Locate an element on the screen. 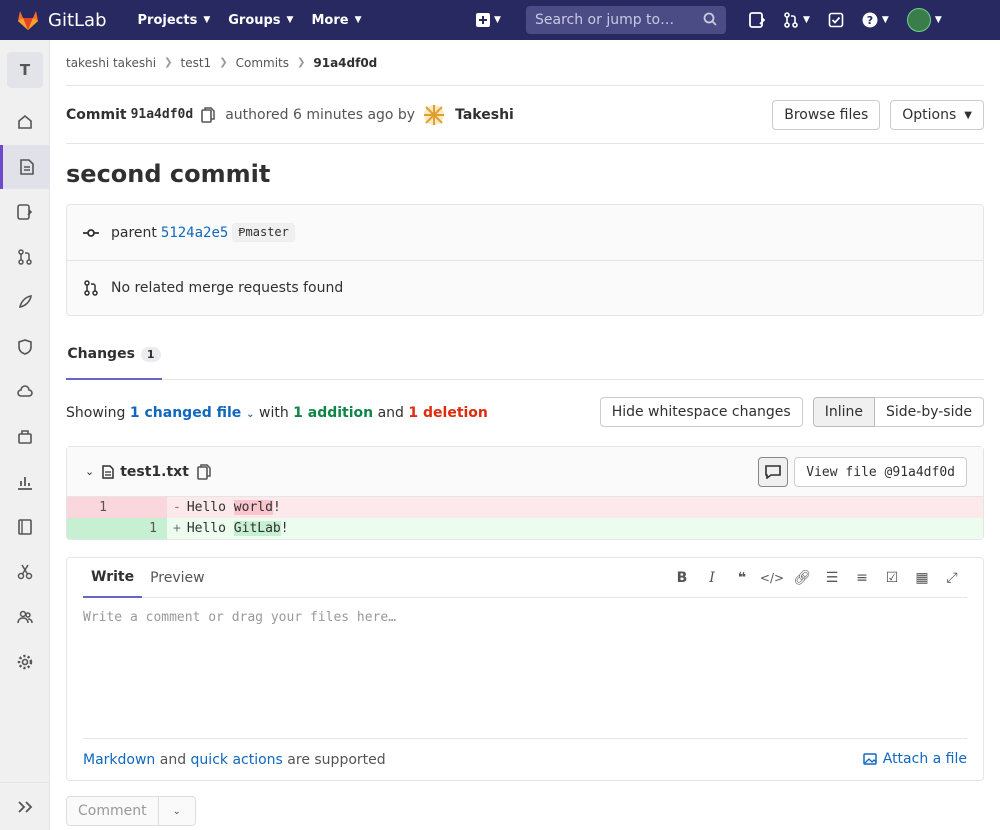  sidebar-item-snippets is located at coordinates (25, 572).